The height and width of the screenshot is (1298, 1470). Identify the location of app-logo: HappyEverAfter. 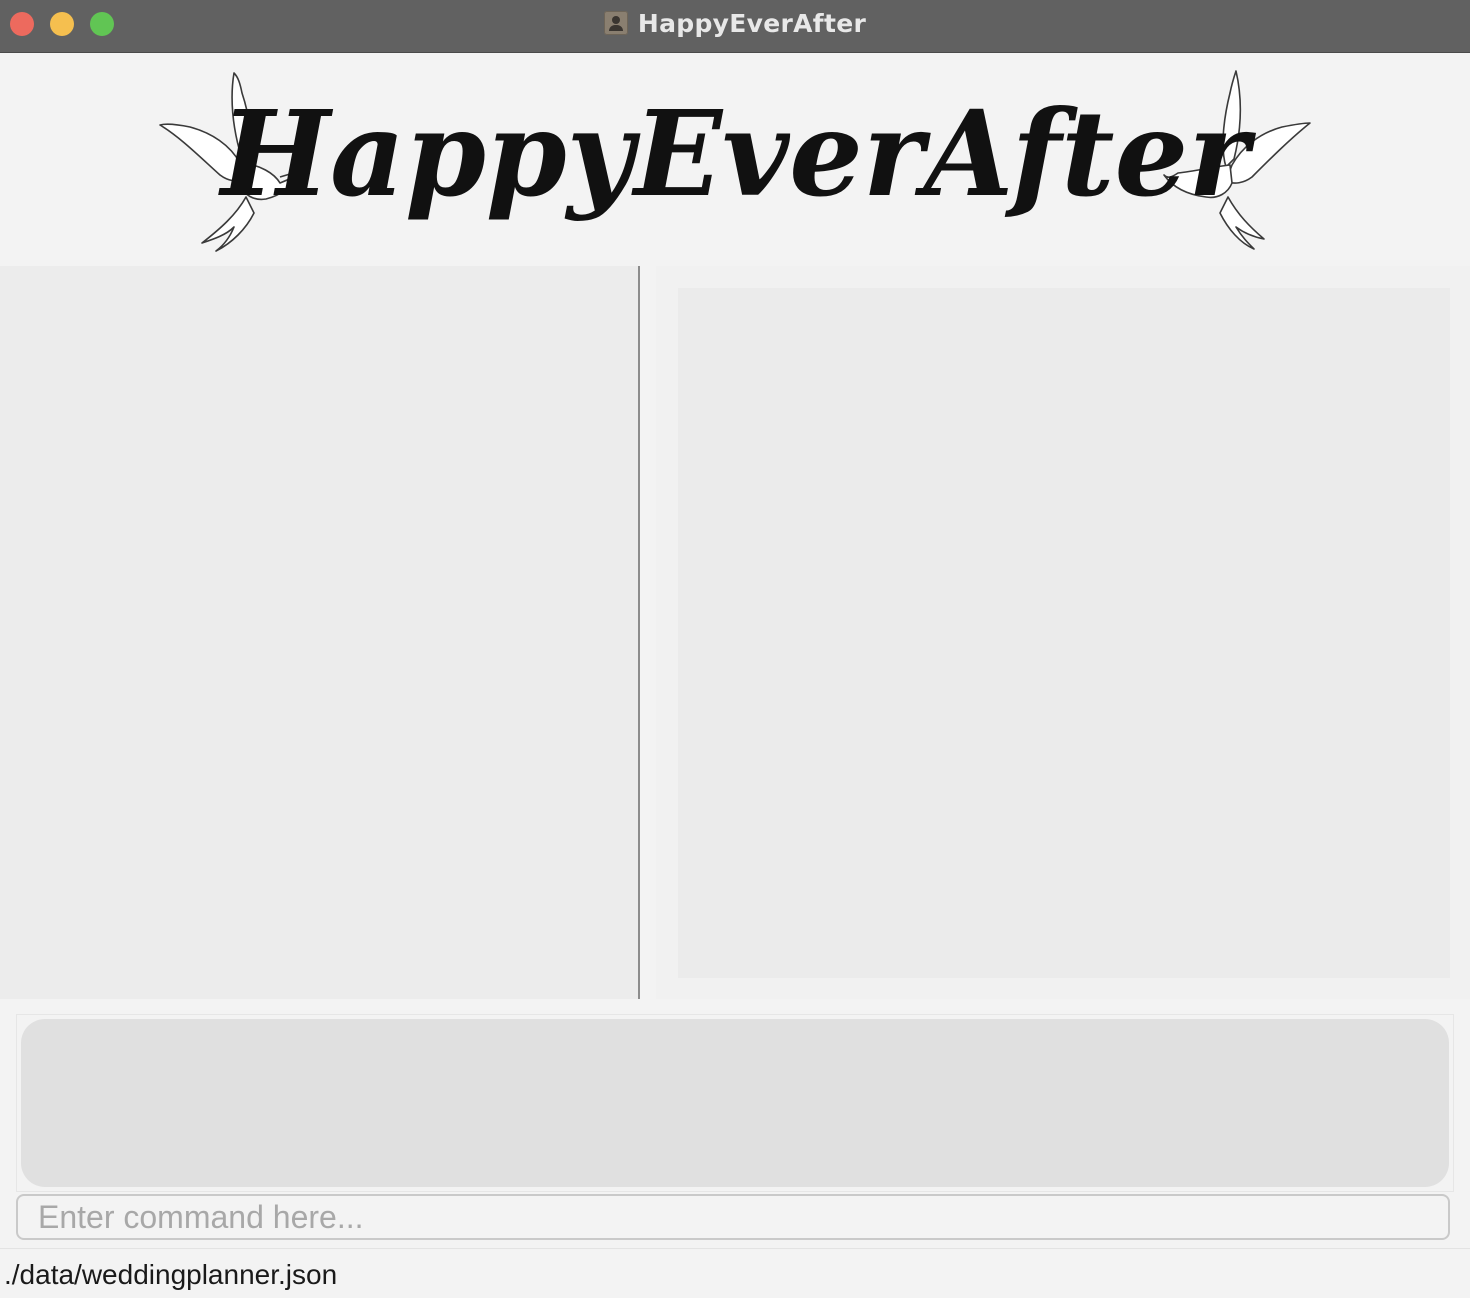
(735, 161).